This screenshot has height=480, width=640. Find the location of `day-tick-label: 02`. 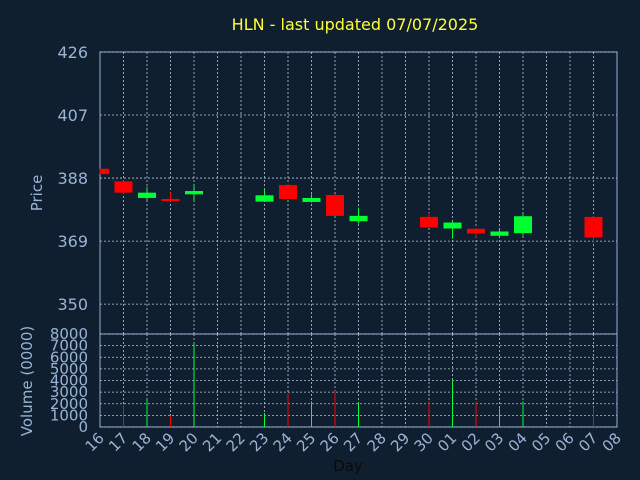

day-tick-label: 02 is located at coordinates (471, 442).